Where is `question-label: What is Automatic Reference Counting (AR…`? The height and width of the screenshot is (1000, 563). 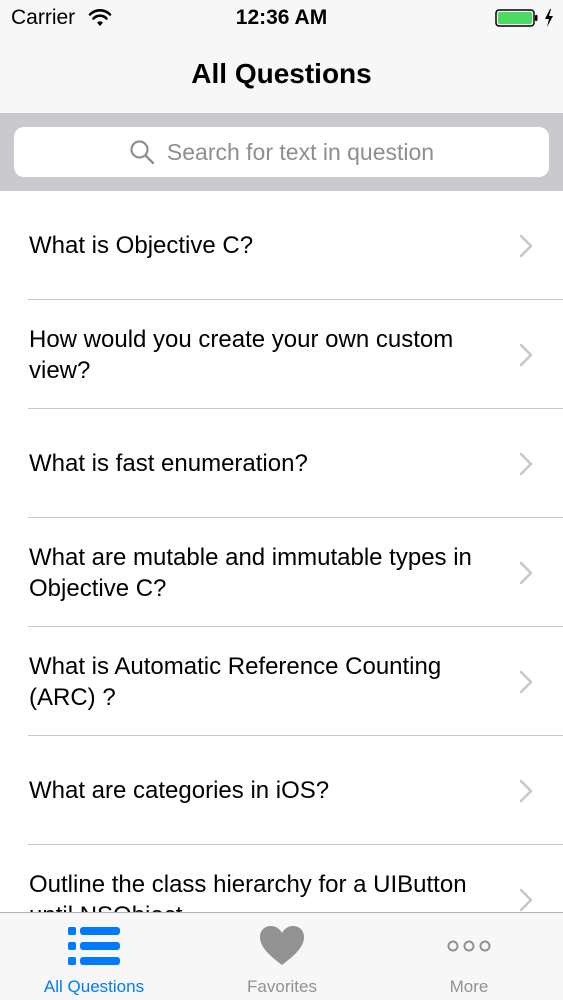 question-label: What is Automatic Reference Counting (AR… is located at coordinates (235, 681).